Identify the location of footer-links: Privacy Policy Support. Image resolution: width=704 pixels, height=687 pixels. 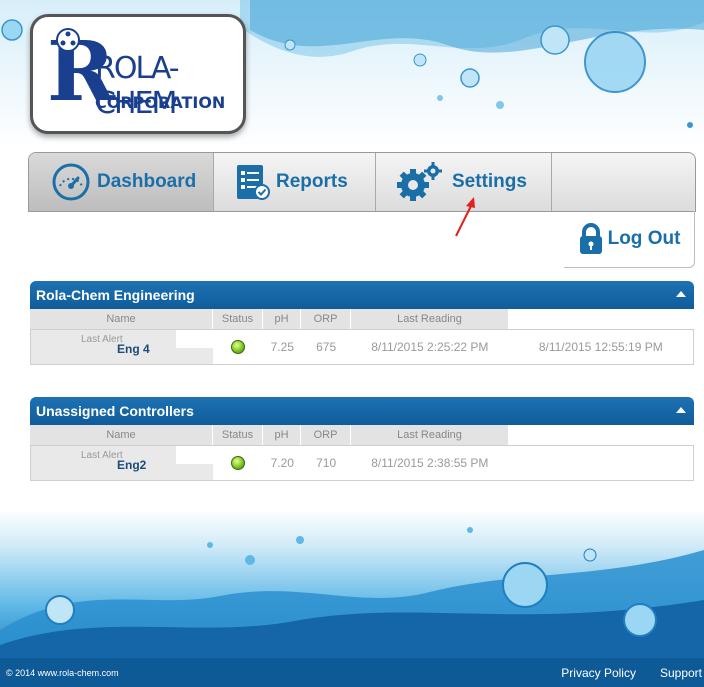
(631, 673).